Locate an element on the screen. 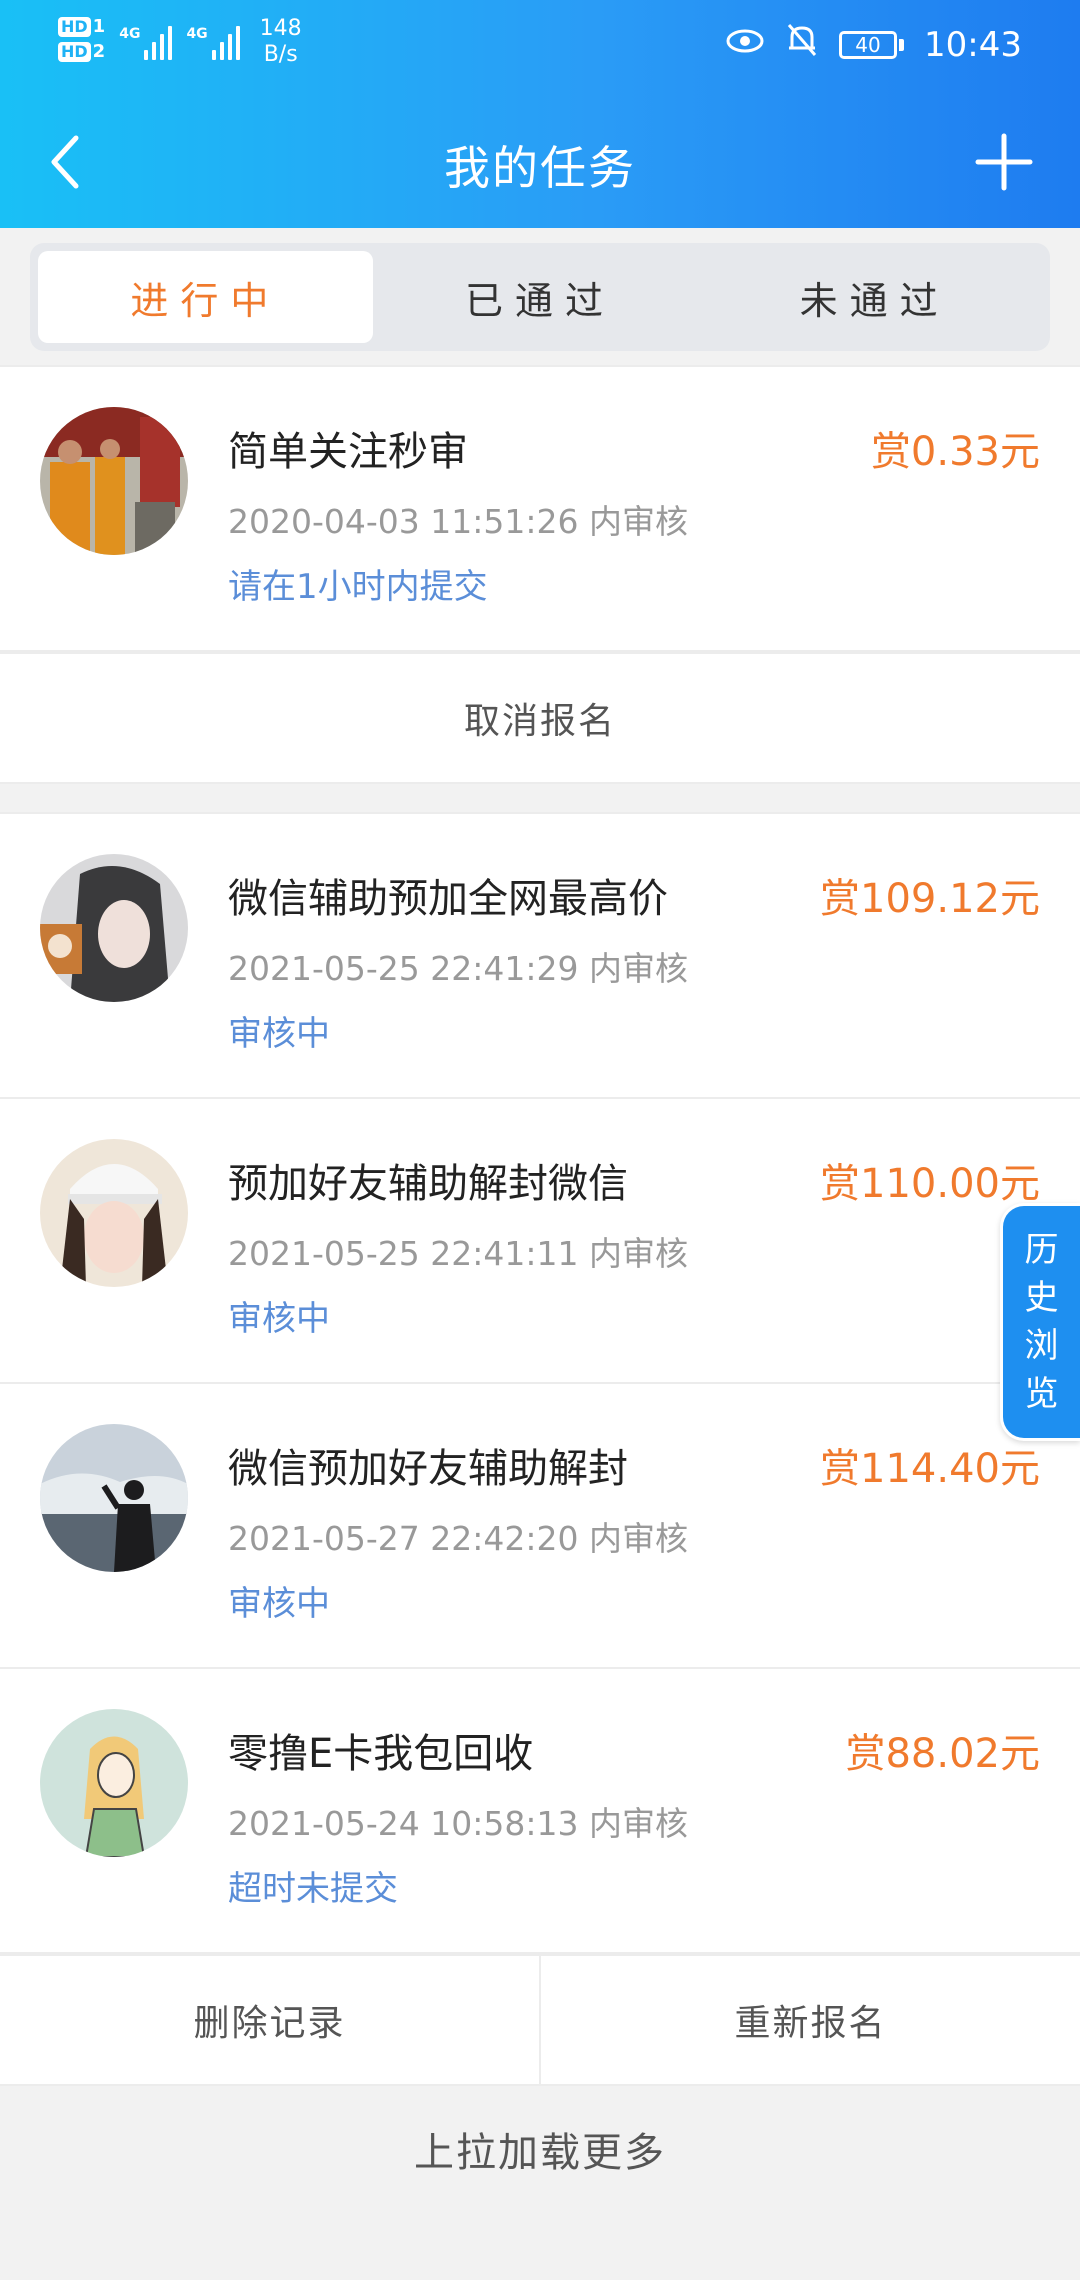 The image size is (1080, 2280). task-deadline: 2021-05-27 22:42:20 内审核 is located at coordinates (458, 1538).